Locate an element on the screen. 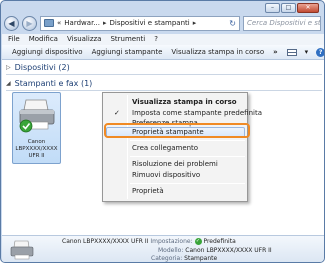 This screenshot has width=325, height=263. add-device-button: Aggiungi dispositivo is located at coordinates (47, 52).